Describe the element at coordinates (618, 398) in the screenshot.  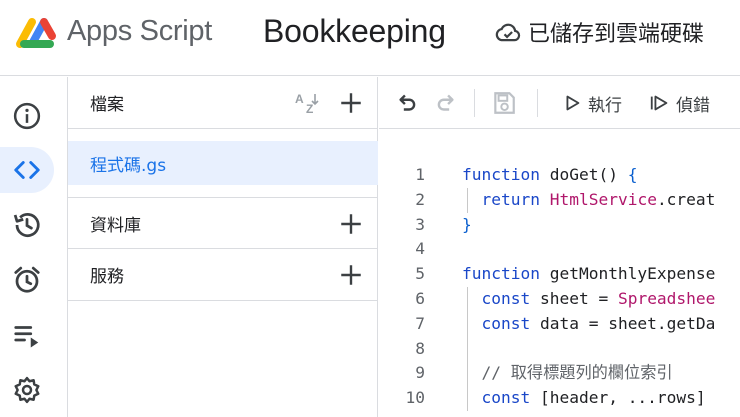
I see `code-token: [header, ...rows]` at that location.